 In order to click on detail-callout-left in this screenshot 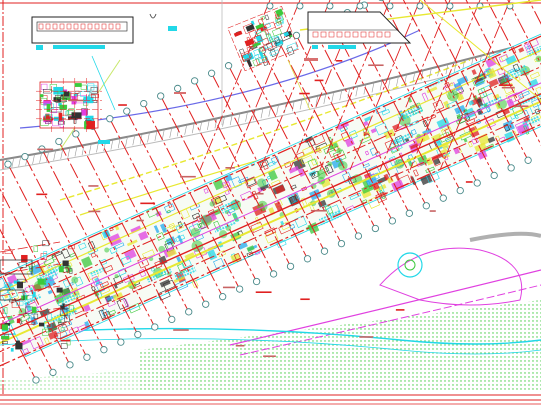, I will do `click(69, 105)`.